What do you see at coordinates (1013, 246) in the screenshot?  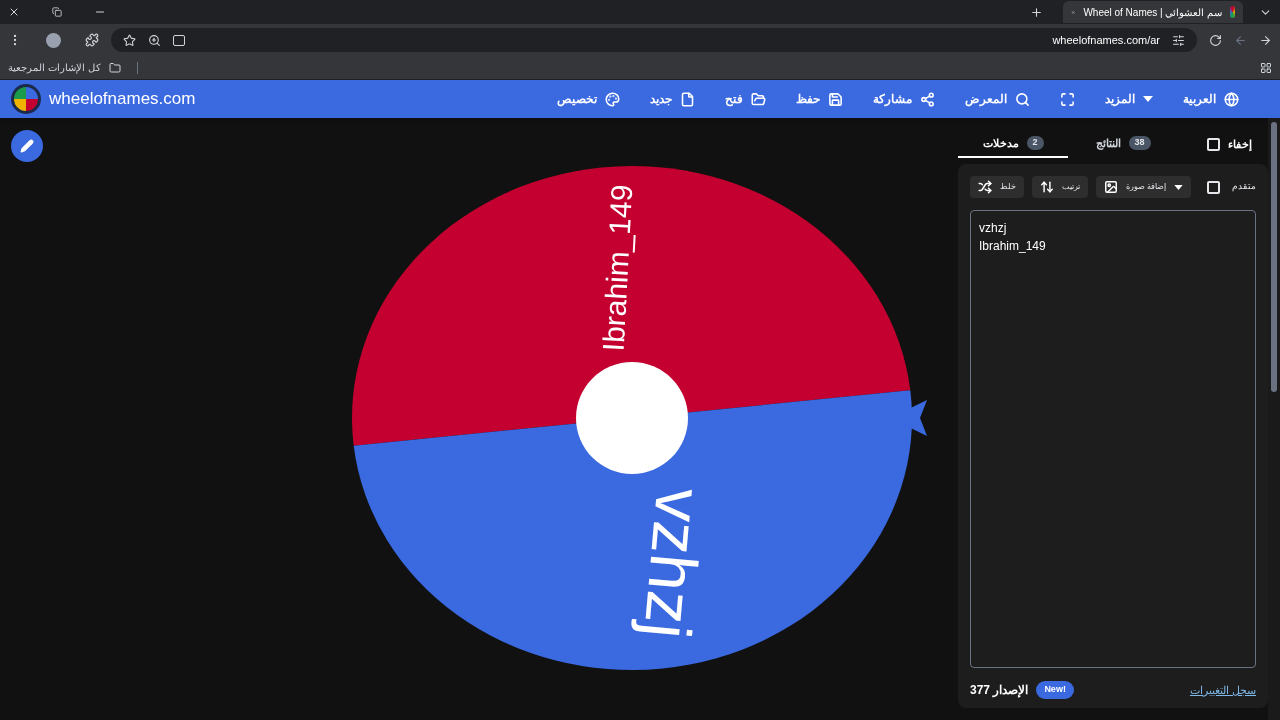 I see `entry-text: Ibrahim_149` at bounding box center [1013, 246].